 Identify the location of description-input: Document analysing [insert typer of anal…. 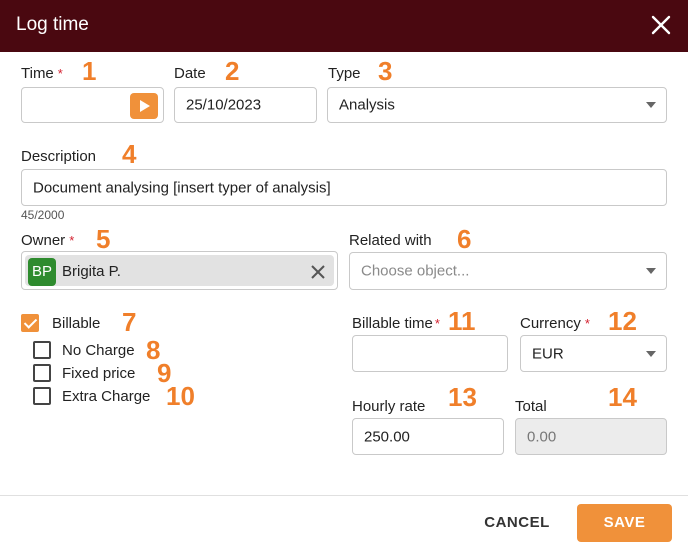
(344, 187).